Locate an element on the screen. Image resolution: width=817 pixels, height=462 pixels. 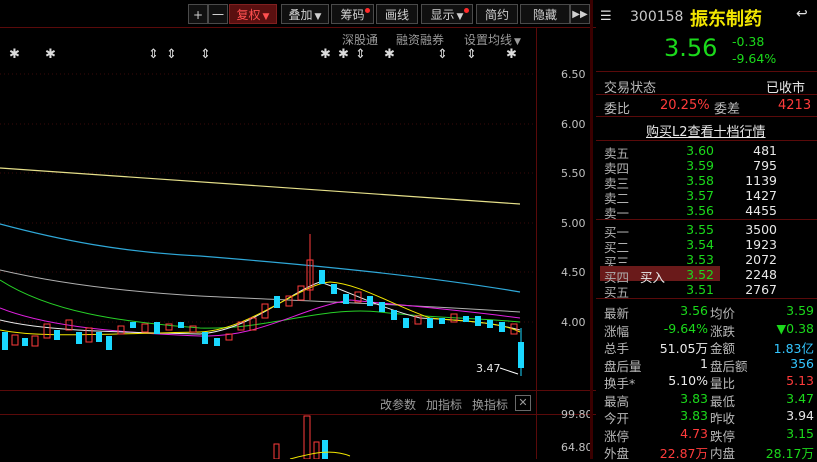
stat-label: 涨停 is located at coordinates (617, 436).